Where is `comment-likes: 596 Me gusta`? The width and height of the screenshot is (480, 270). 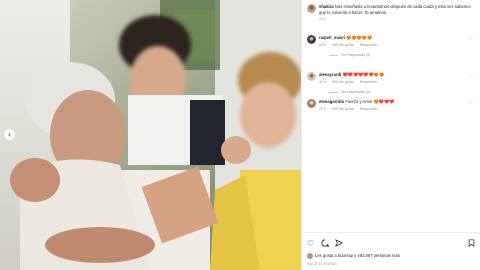 comment-likes: 596 Me gusta is located at coordinates (343, 82).